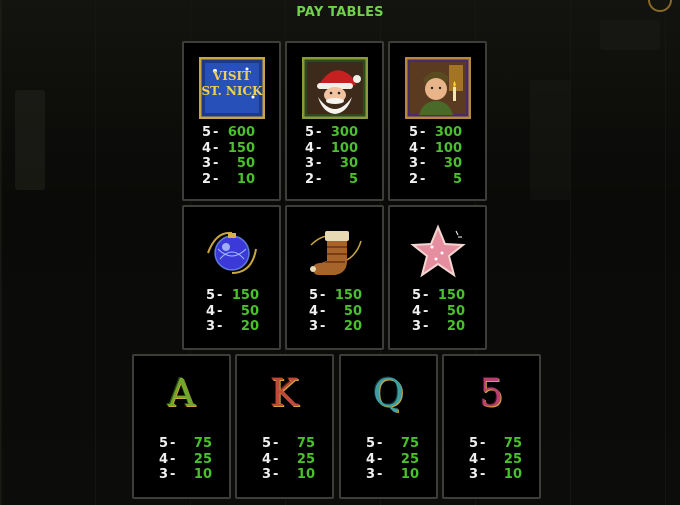  Describe the element at coordinates (491, 393) in the screenshot. I see `number-5-icon: 5` at that location.